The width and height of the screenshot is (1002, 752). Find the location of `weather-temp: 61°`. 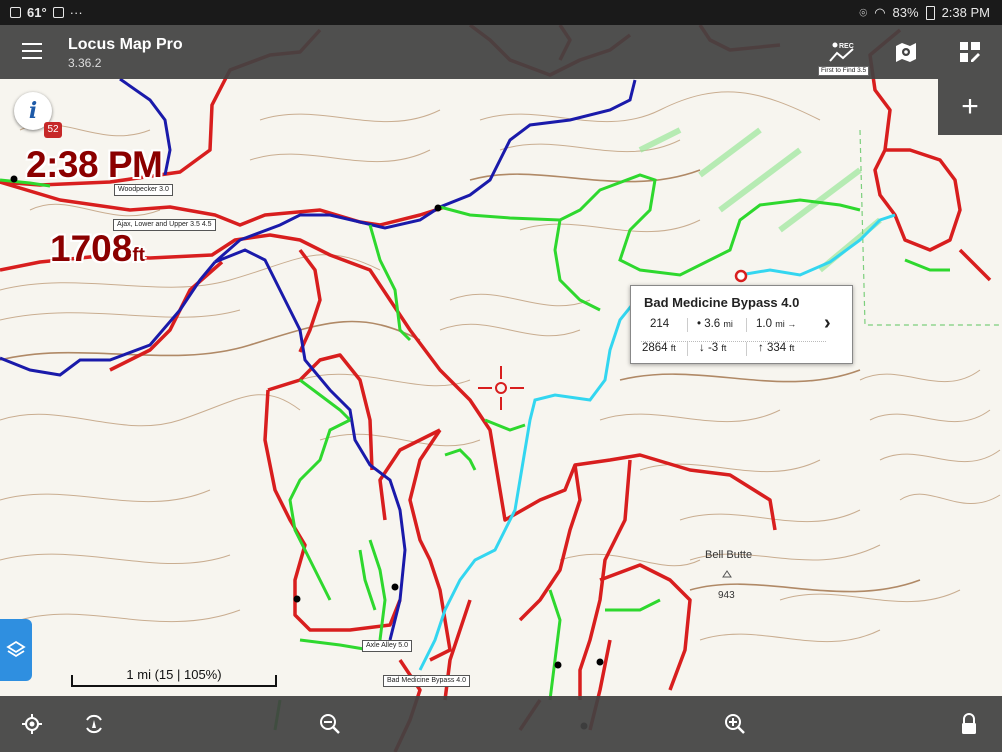

weather-temp: 61° is located at coordinates (37, 12).